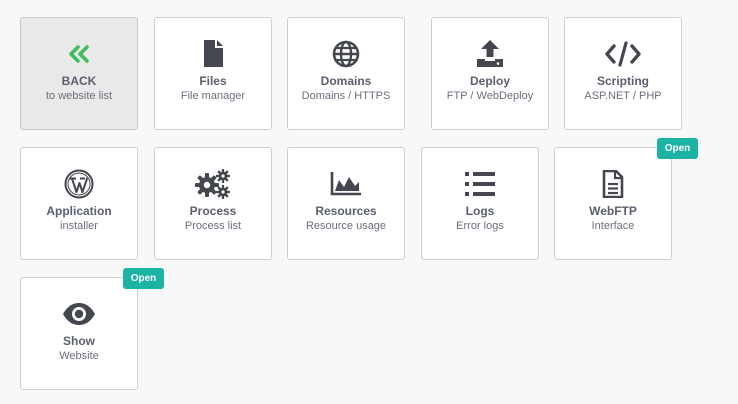 This screenshot has width=738, height=404. Describe the element at coordinates (79, 341) in the screenshot. I see `tile-title: Show` at that location.